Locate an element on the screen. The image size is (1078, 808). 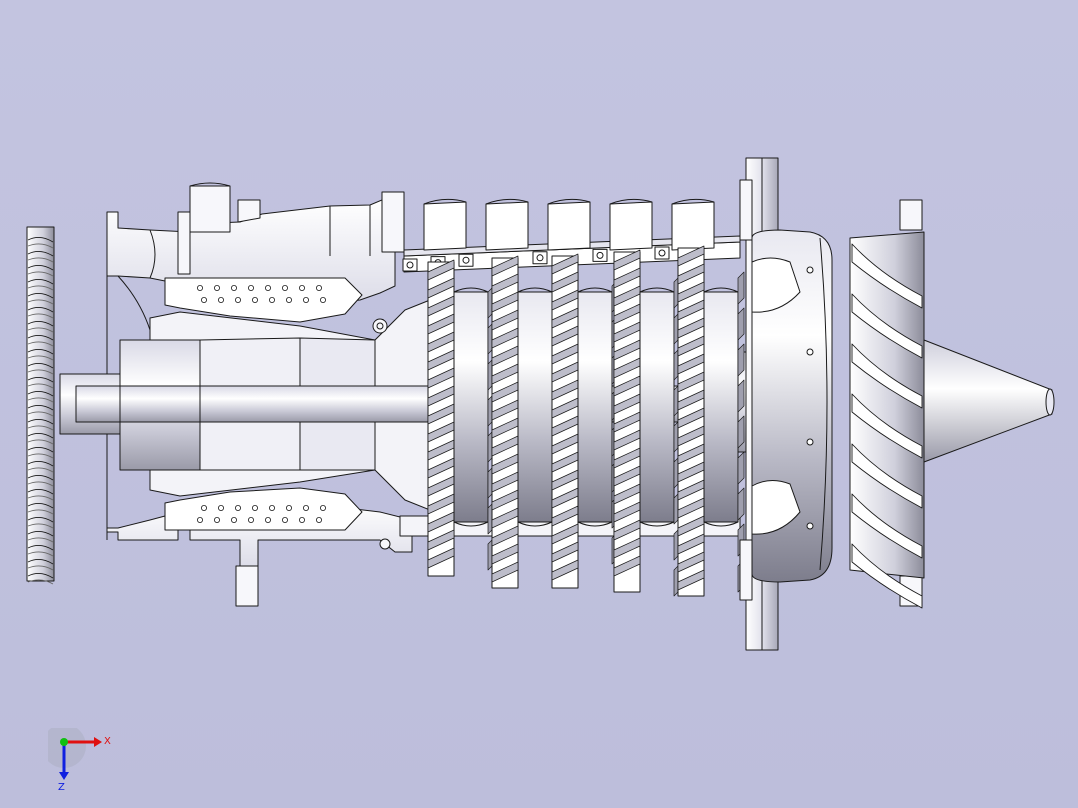
compressor-stages is located at coordinates (586, 421).